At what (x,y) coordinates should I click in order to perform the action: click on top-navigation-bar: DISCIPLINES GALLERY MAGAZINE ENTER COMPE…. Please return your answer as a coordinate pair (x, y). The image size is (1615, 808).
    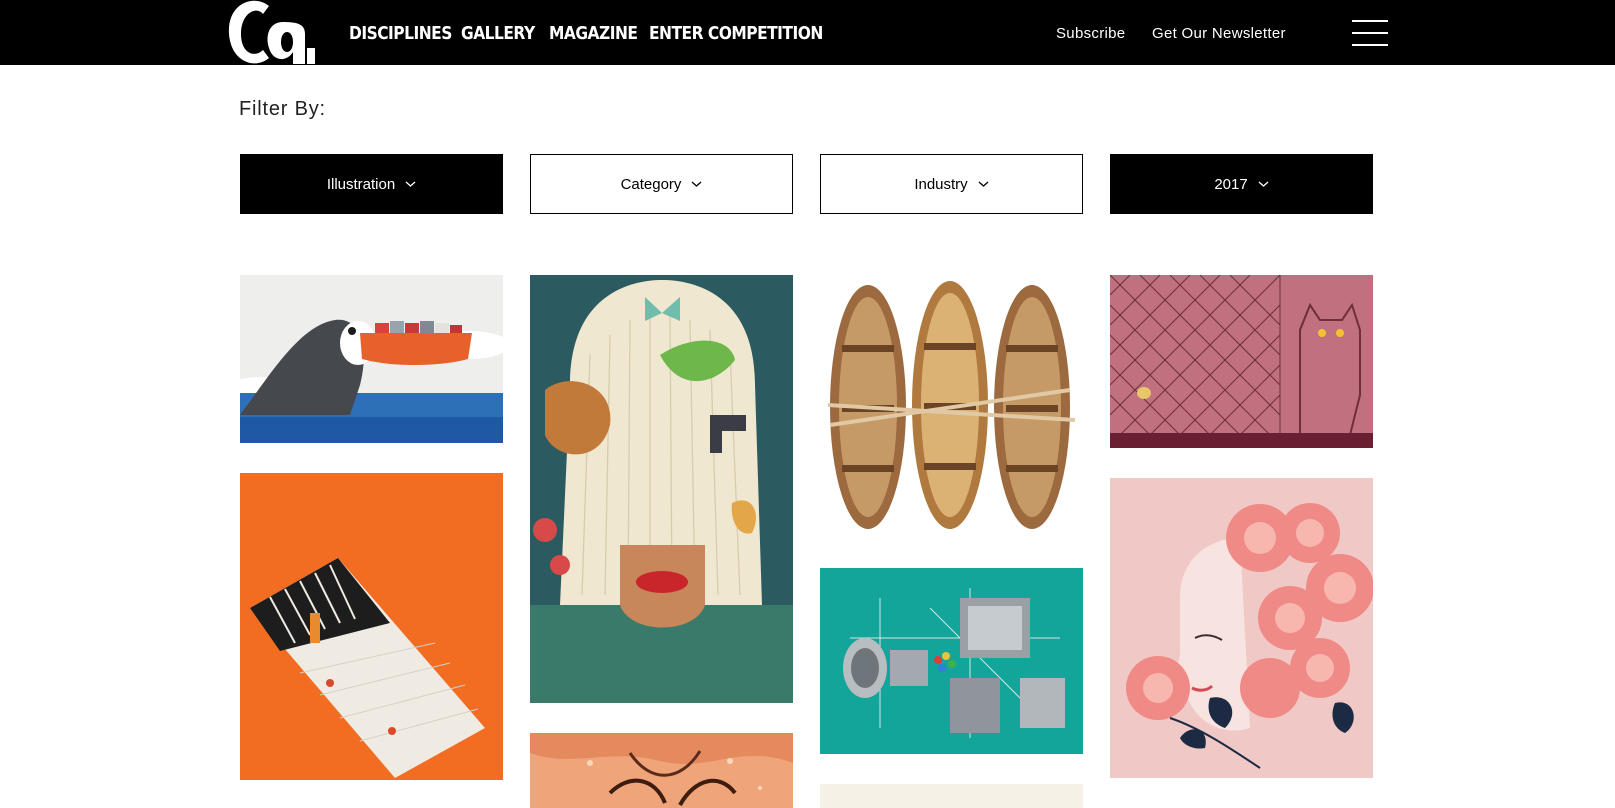
    Looking at the image, I should click on (807, 32).